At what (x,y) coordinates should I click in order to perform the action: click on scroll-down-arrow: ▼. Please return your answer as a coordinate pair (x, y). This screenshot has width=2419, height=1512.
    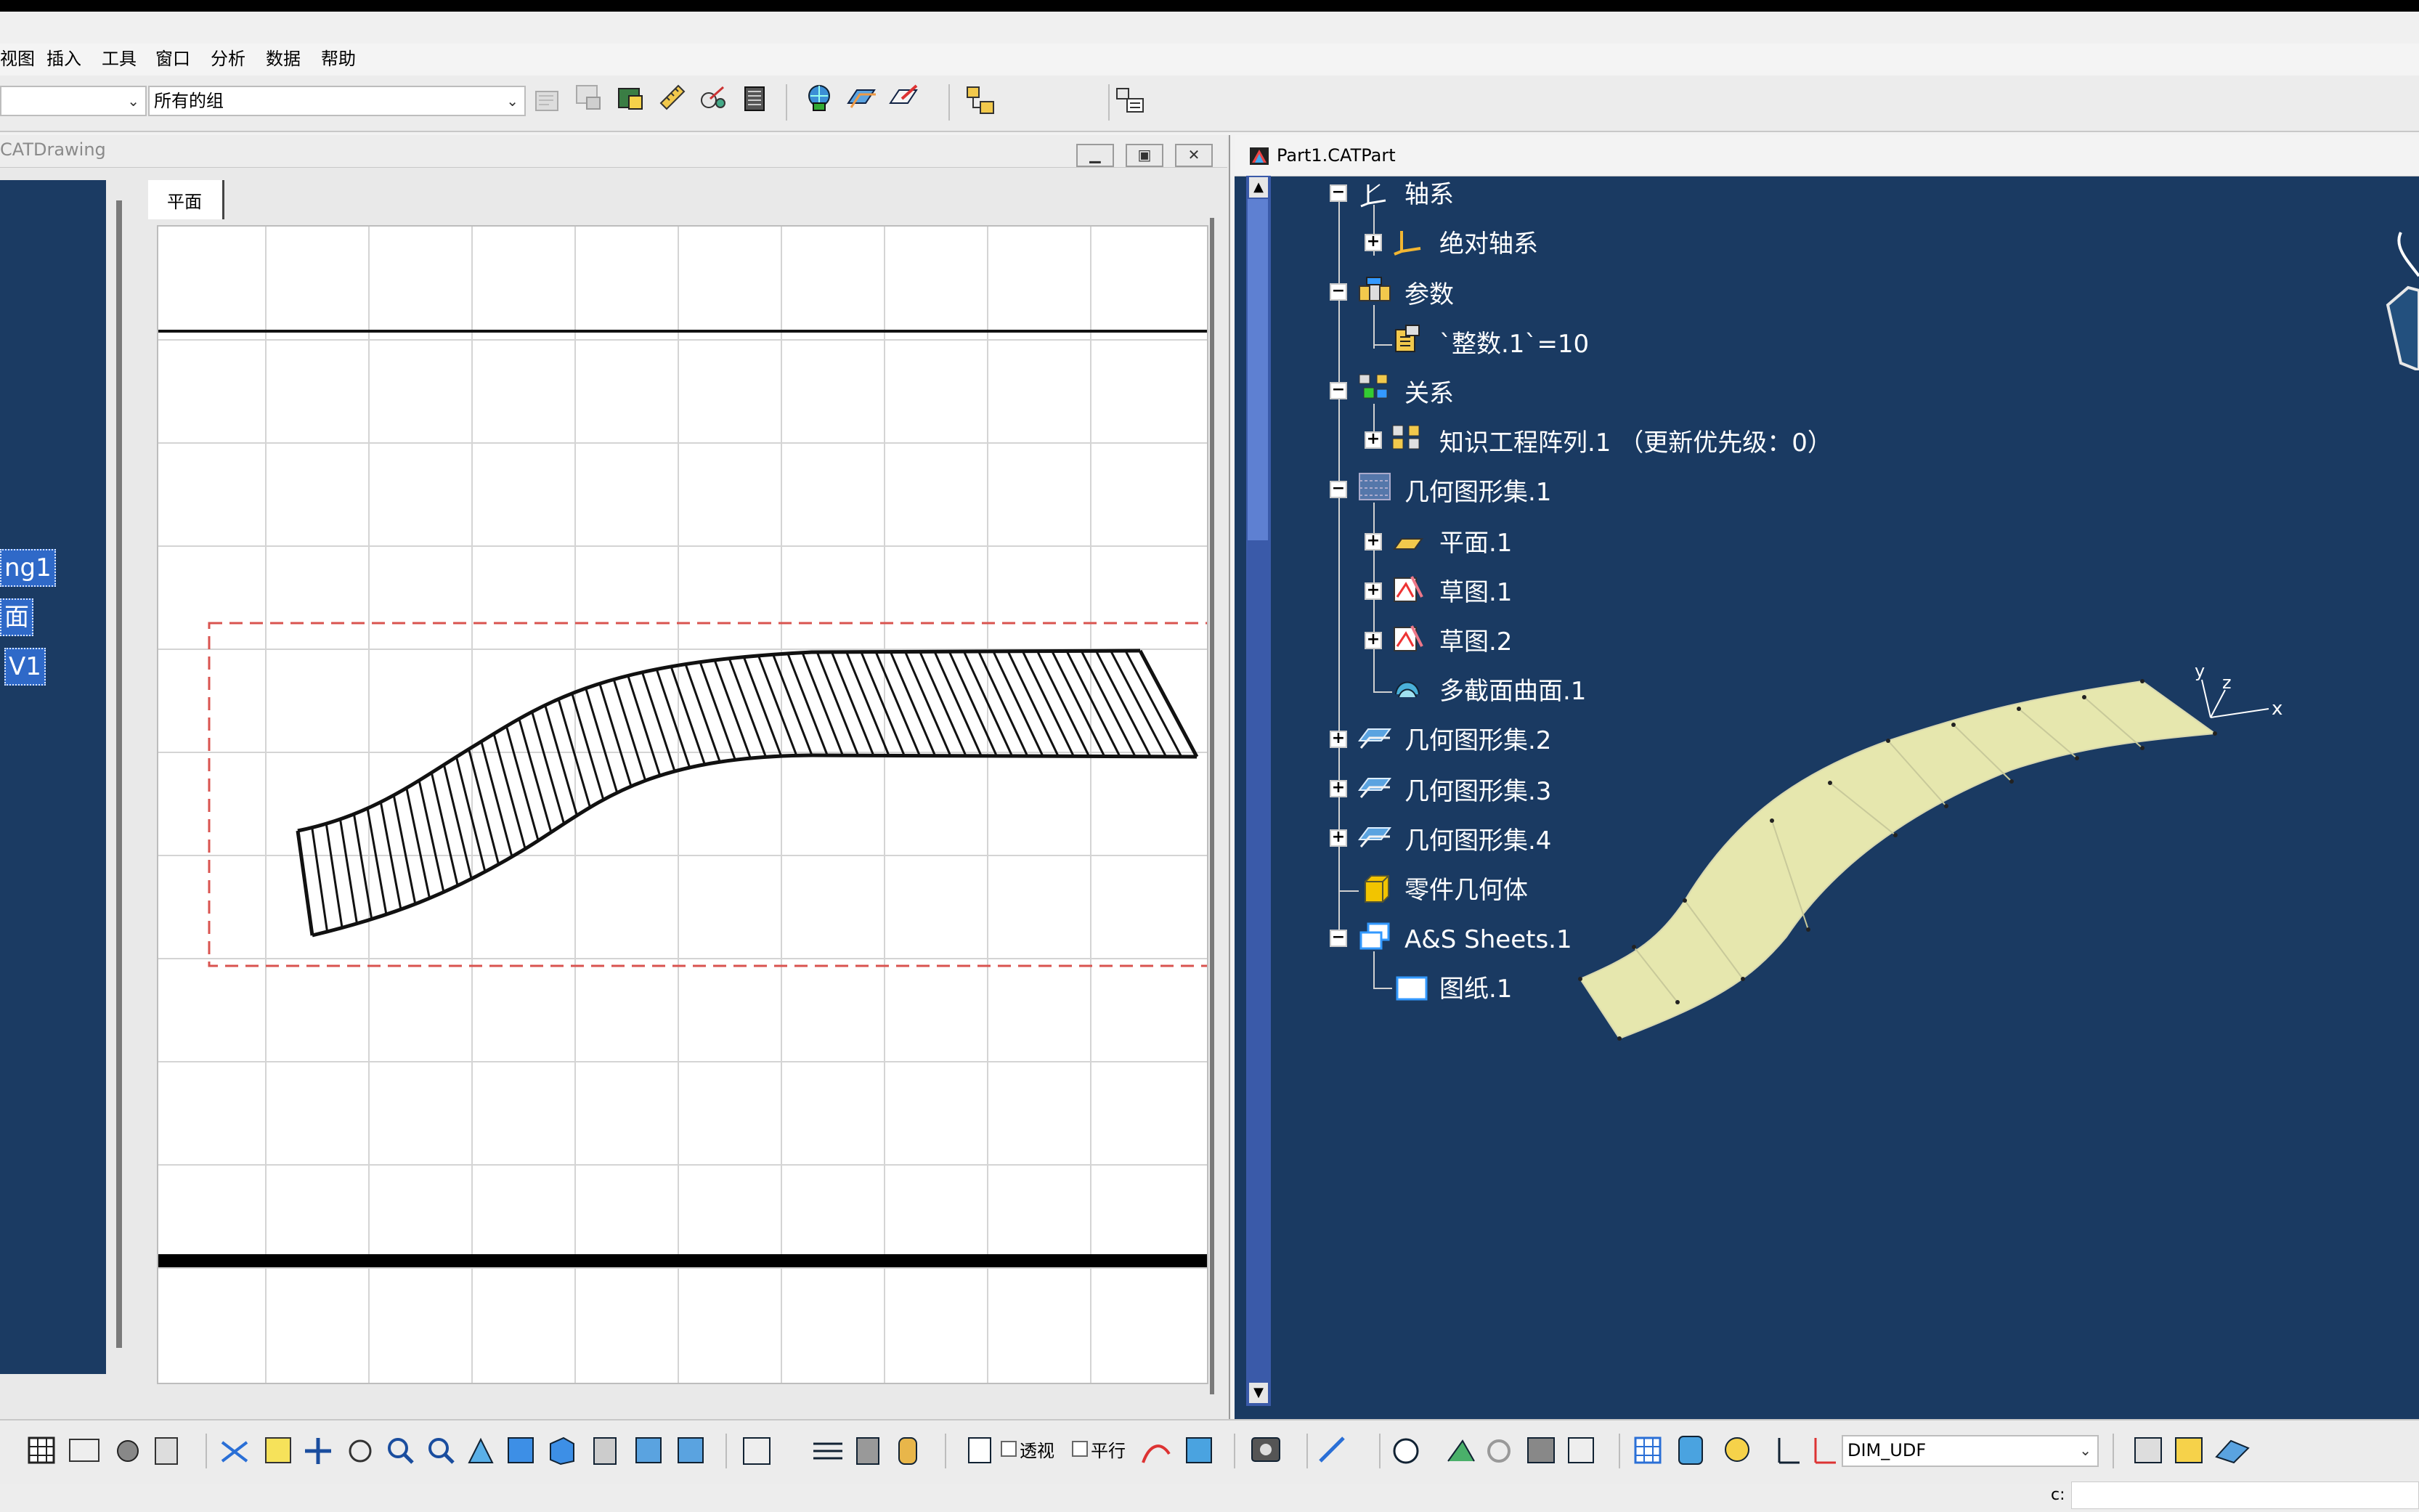
    Looking at the image, I should click on (1258, 1393).